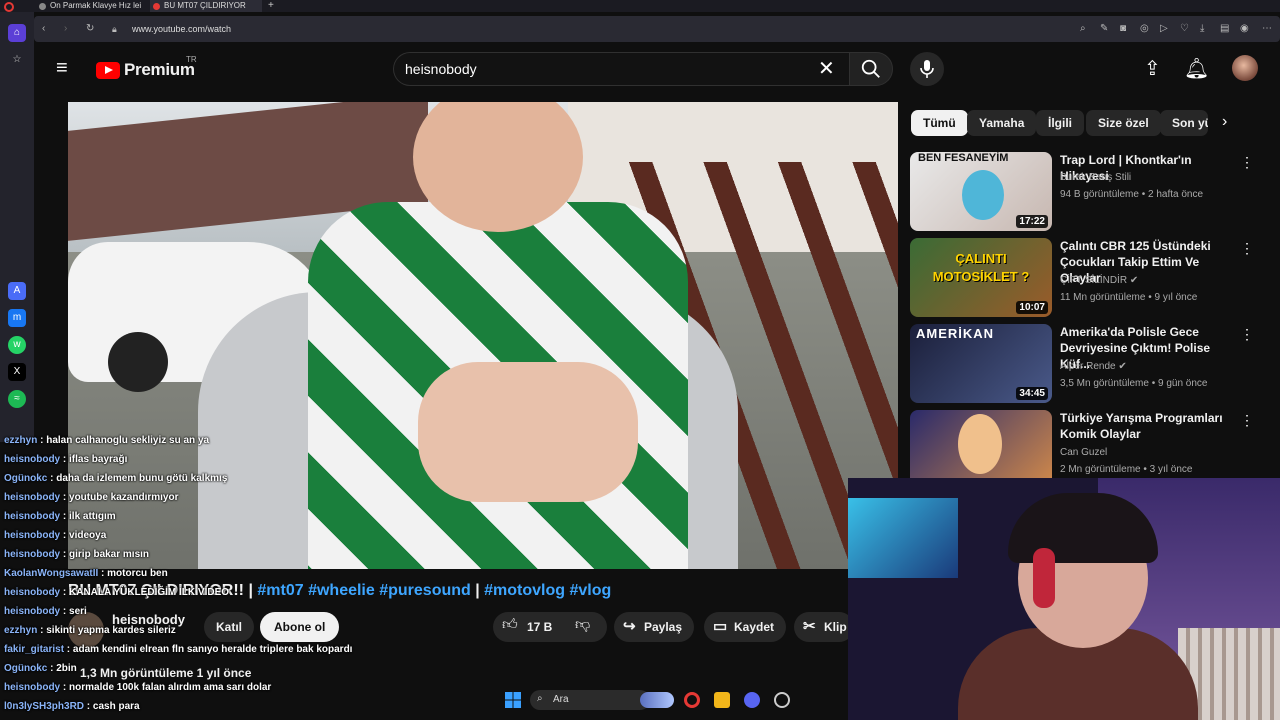  I want to click on tab-label: On Parmak Klavye Hız lei, so click(96, 5).